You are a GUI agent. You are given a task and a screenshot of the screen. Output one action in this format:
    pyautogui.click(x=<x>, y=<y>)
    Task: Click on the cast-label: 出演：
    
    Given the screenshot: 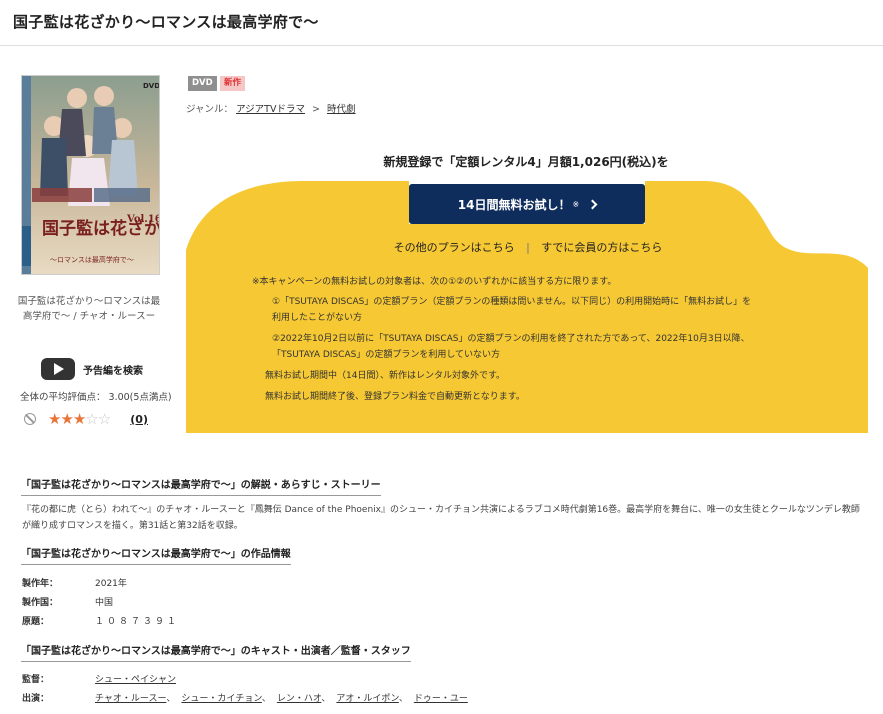 What is the action you would take?
    pyautogui.click(x=36, y=699)
    